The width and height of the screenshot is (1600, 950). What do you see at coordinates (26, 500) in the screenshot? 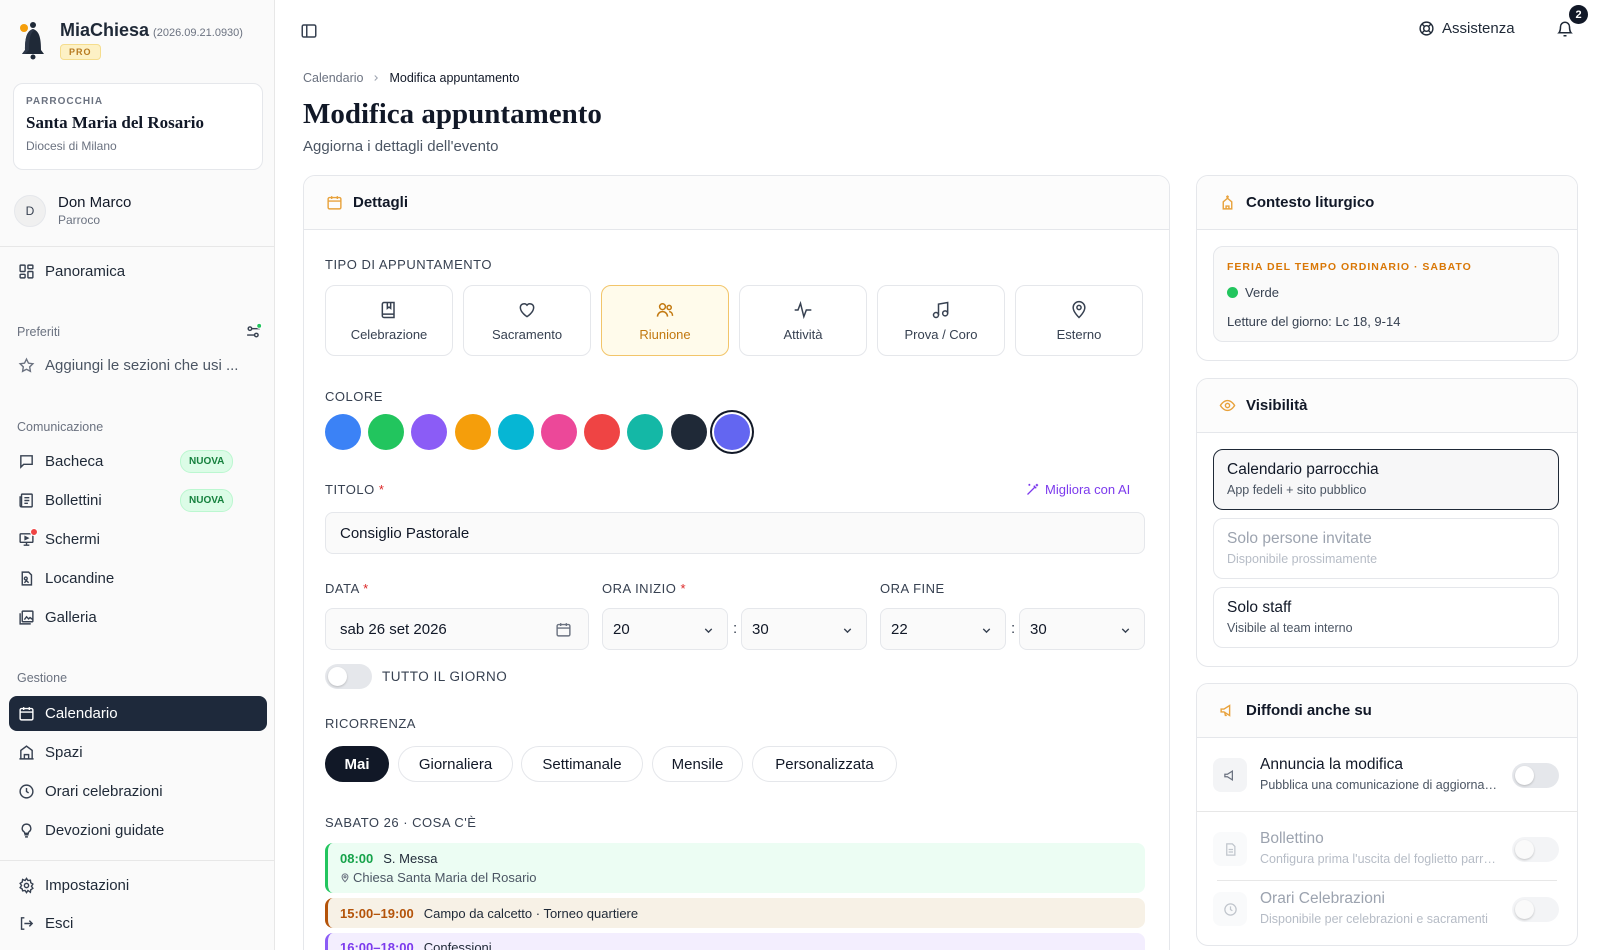
I see `newspaper-icon` at bounding box center [26, 500].